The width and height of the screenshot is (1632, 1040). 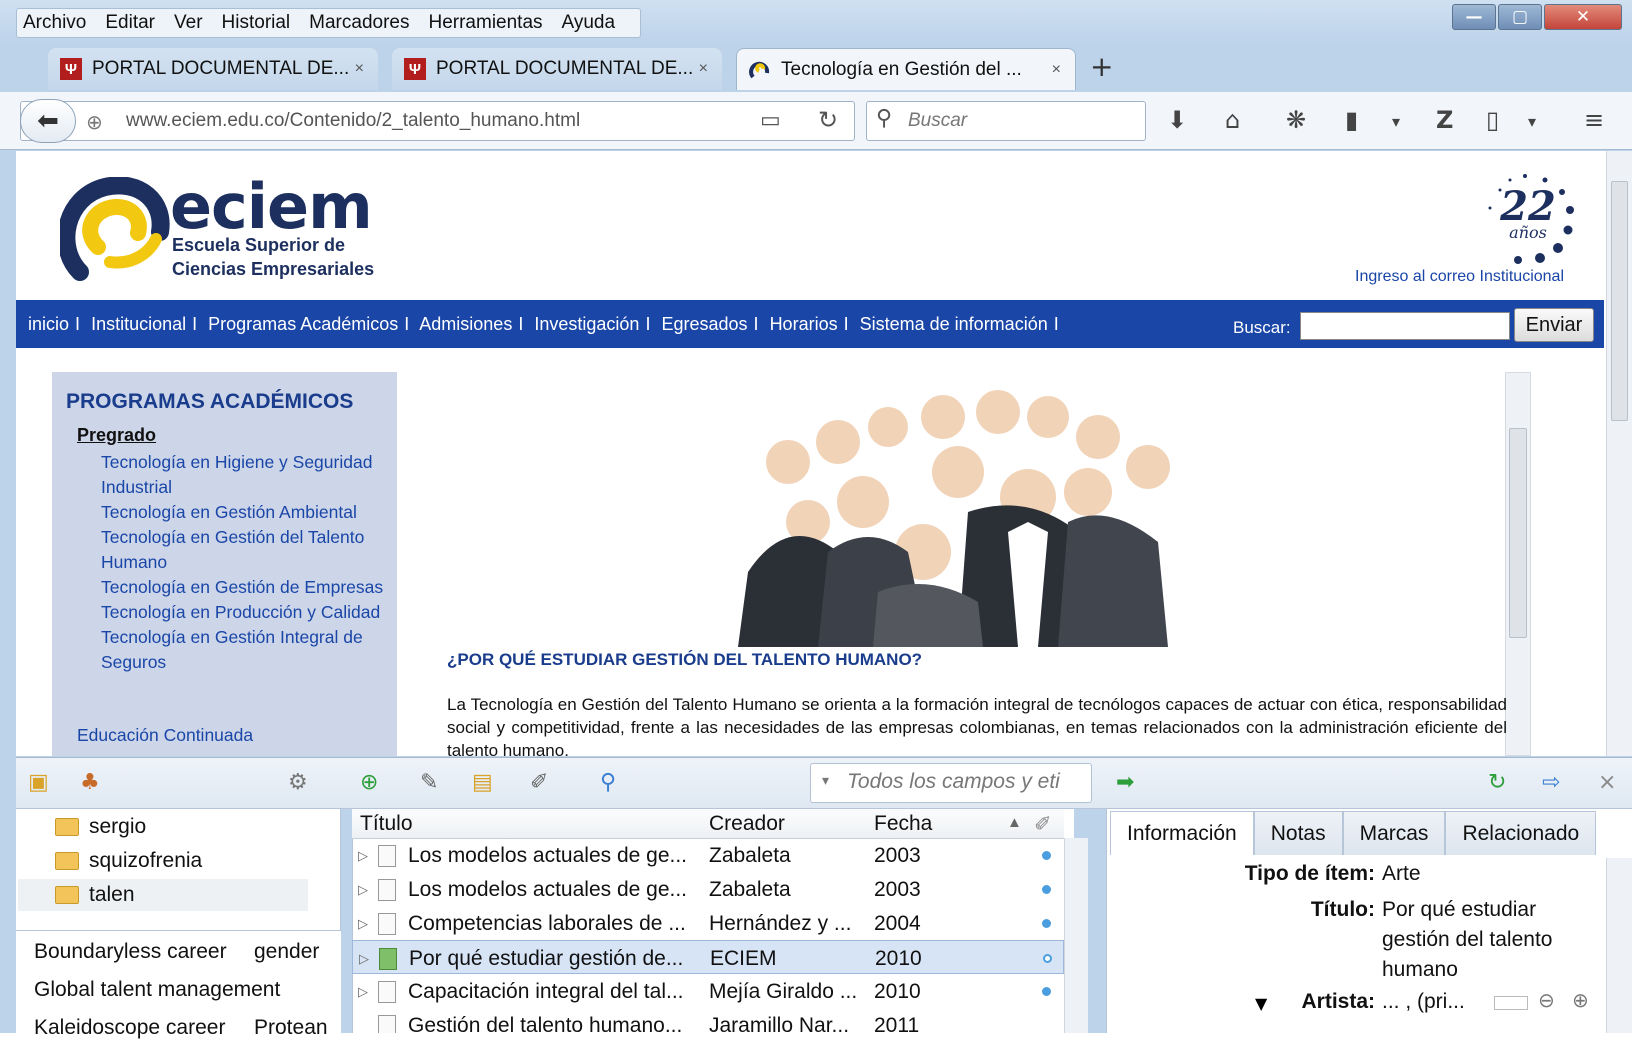 What do you see at coordinates (298, 782) in the screenshot?
I see `settings-gear-icon: ⚙` at bounding box center [298, 782].